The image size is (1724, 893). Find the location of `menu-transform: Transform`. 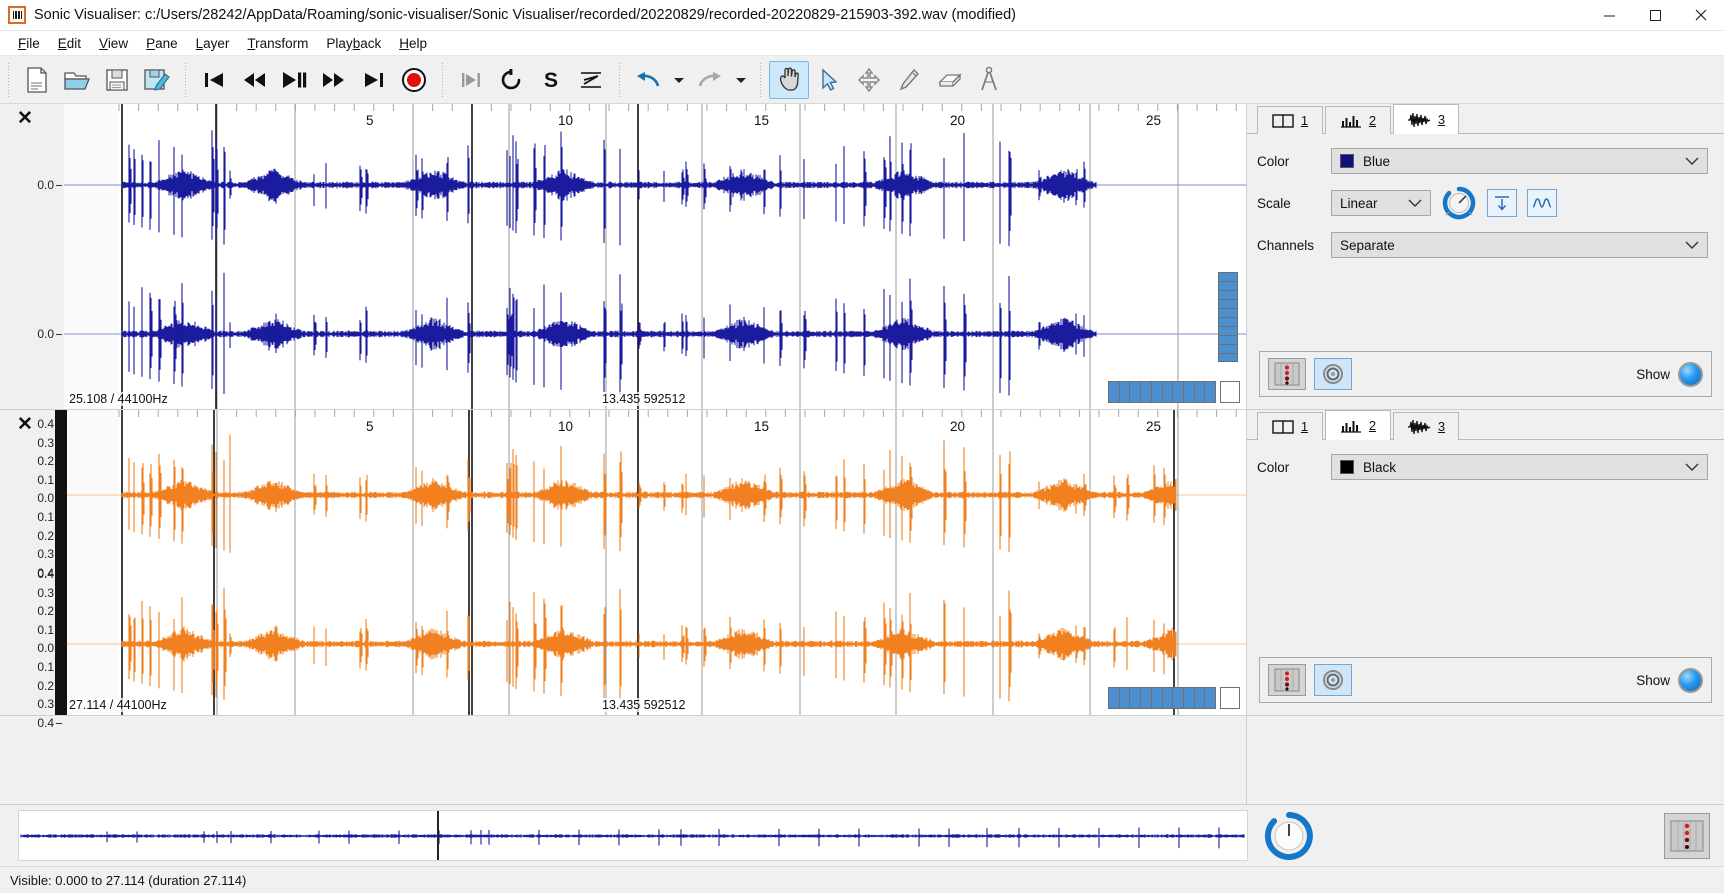

menu-transform: Transform is located at coordinates (277, 43).